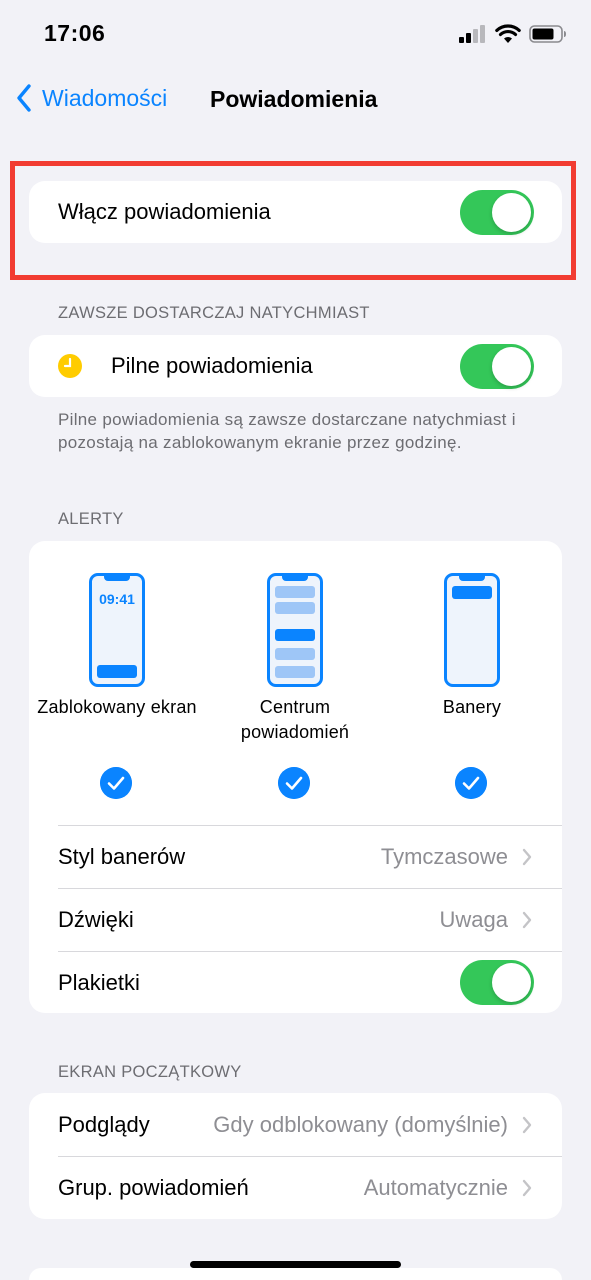 The height and width of the screenshot is (1280, 591). I want to click on sounds-label: Dźwięki, so click(96, 919).